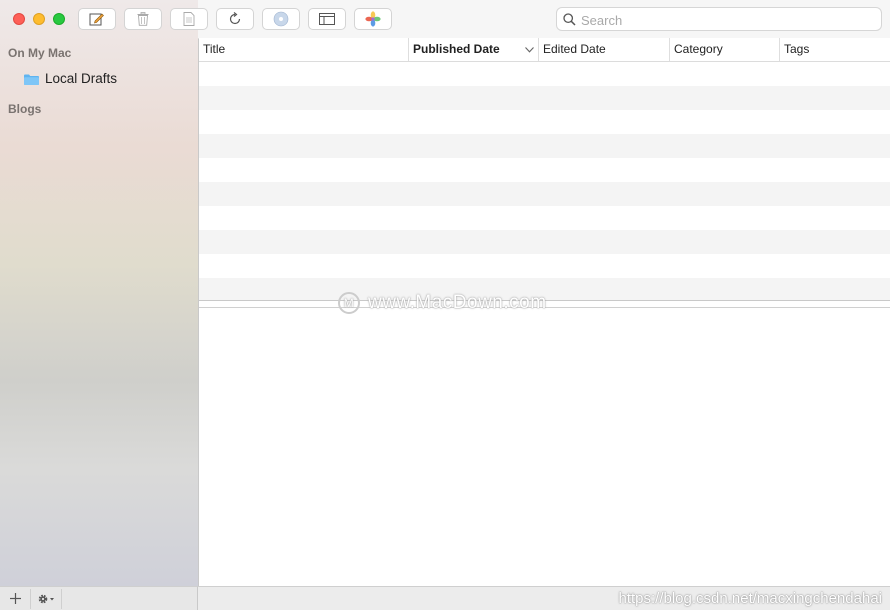 The image size is (890, 610). What do you see at coordinates (750, 598) in the screenshot?
I see `url-watermark: https://blog.csdn.net/macxingchendahai` at bounding box center [750, 598].